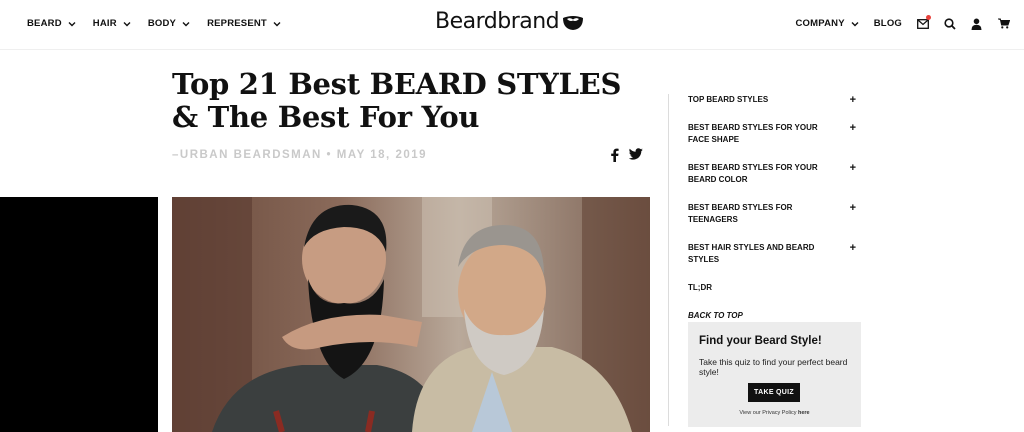 The height and width of the screenshot is (432, 1024). What do you see at coordinates (820, 23) in the screenshot?
I see `nav-company-label: COMPANY` at bounding box center [820, 23].